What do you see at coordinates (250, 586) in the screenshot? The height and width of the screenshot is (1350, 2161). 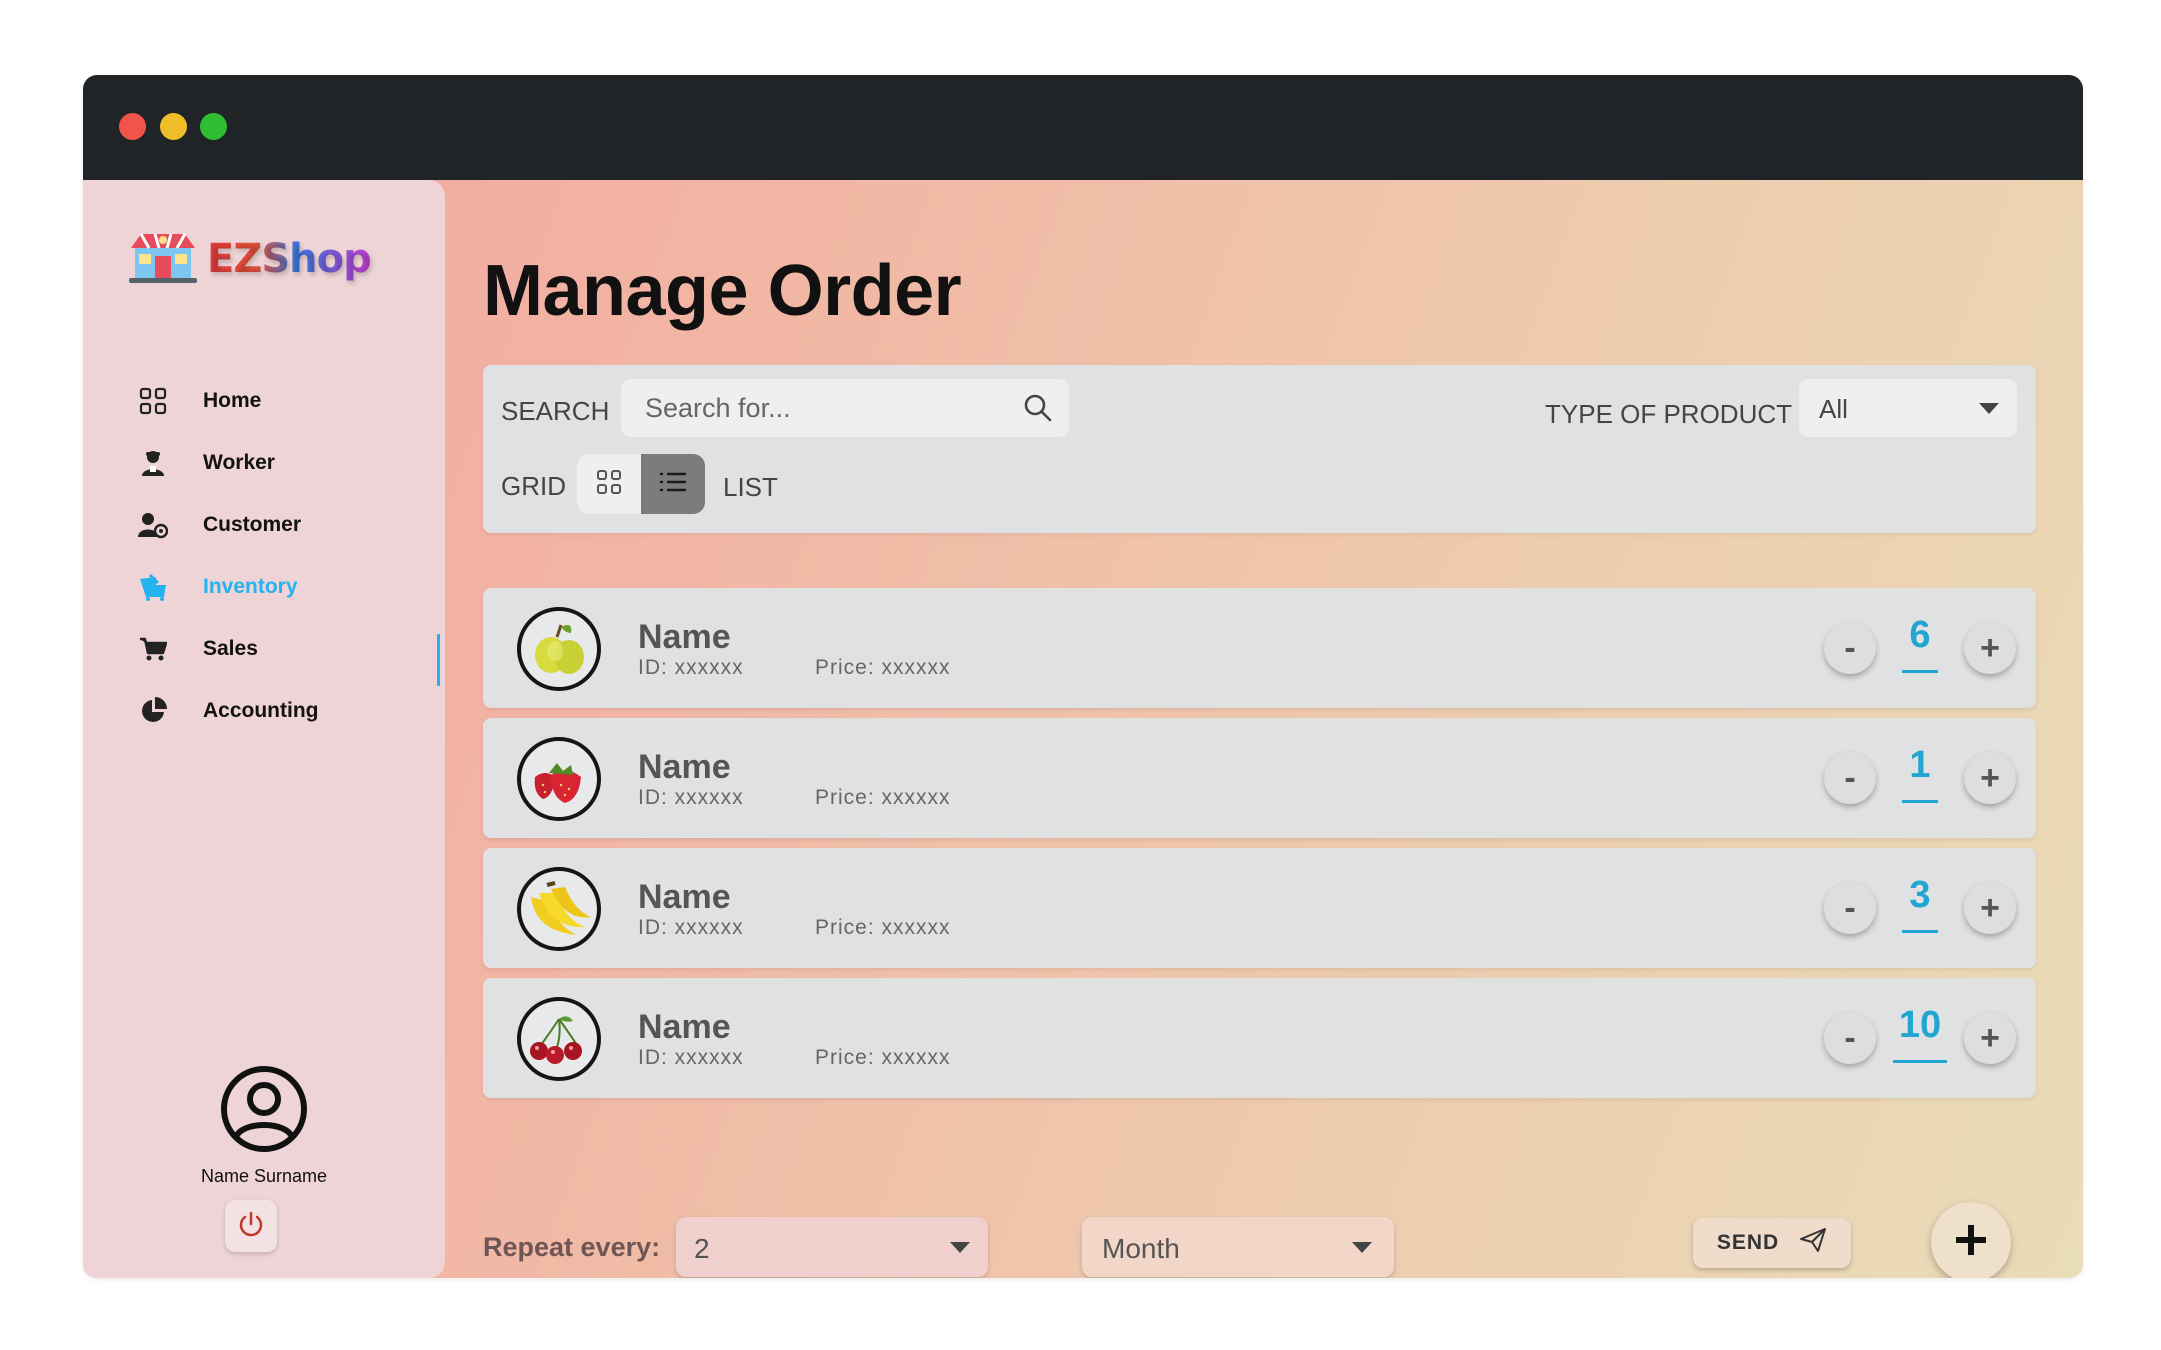 I see `sidebar-item-label: Inventory` at bounding box center [250, 586].